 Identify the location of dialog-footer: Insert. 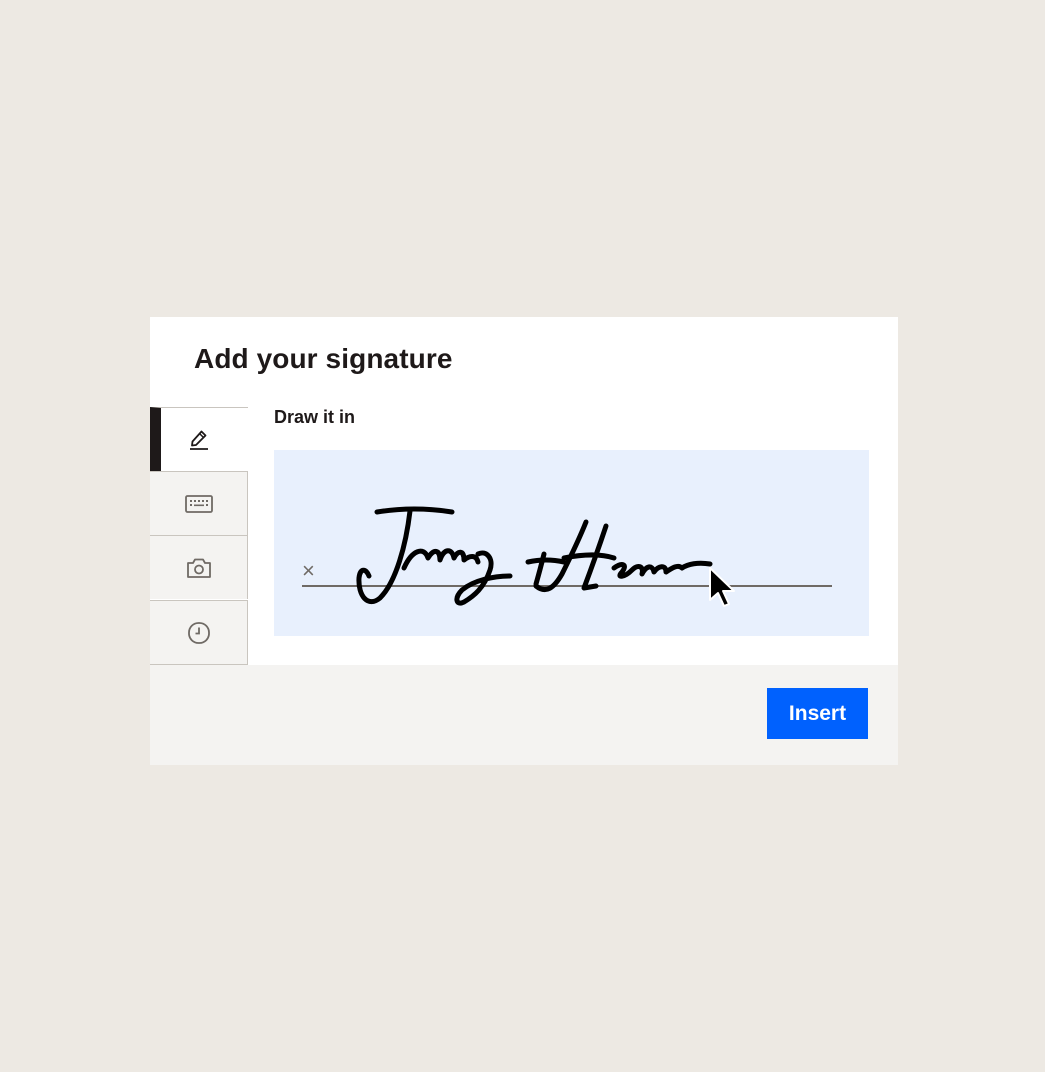
(524, 715).